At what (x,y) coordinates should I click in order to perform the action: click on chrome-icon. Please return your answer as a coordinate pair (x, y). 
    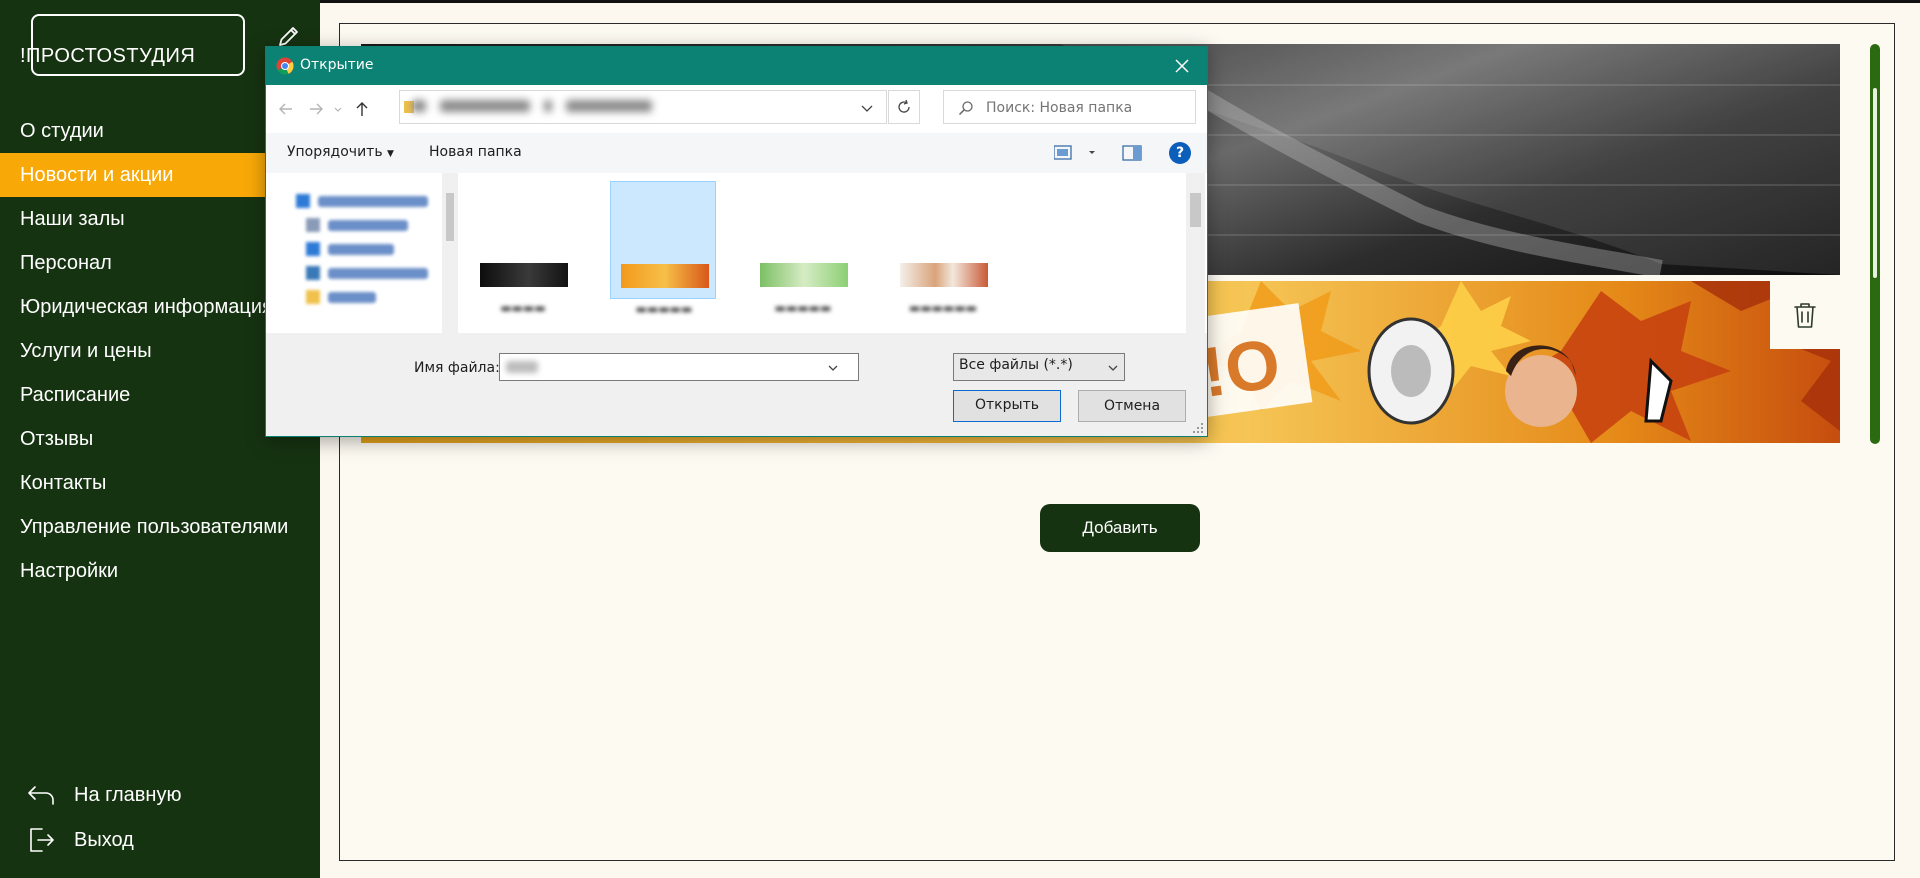
    Looking at the image, I should click on (285, 66).